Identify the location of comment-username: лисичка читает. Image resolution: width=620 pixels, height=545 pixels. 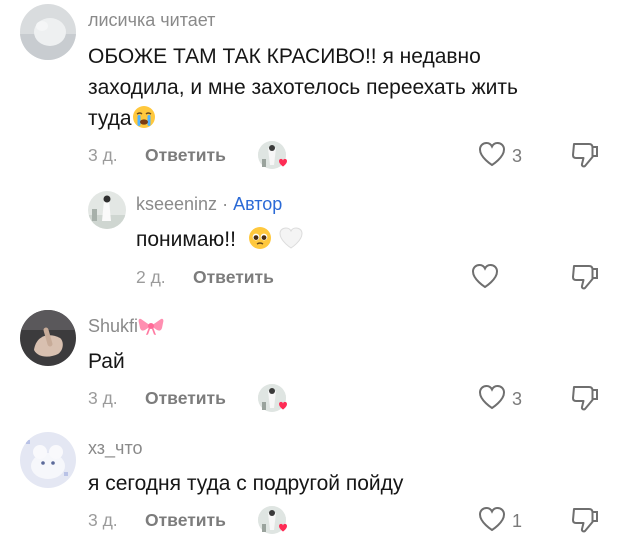
(151, 20).